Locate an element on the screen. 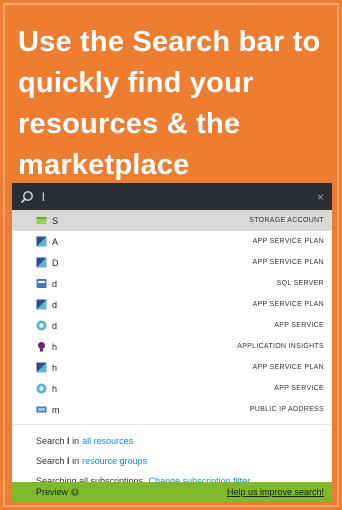 The image size is (342, 510). result-row: A APP SERVICE PLAN is located at coordinates (172, 241).